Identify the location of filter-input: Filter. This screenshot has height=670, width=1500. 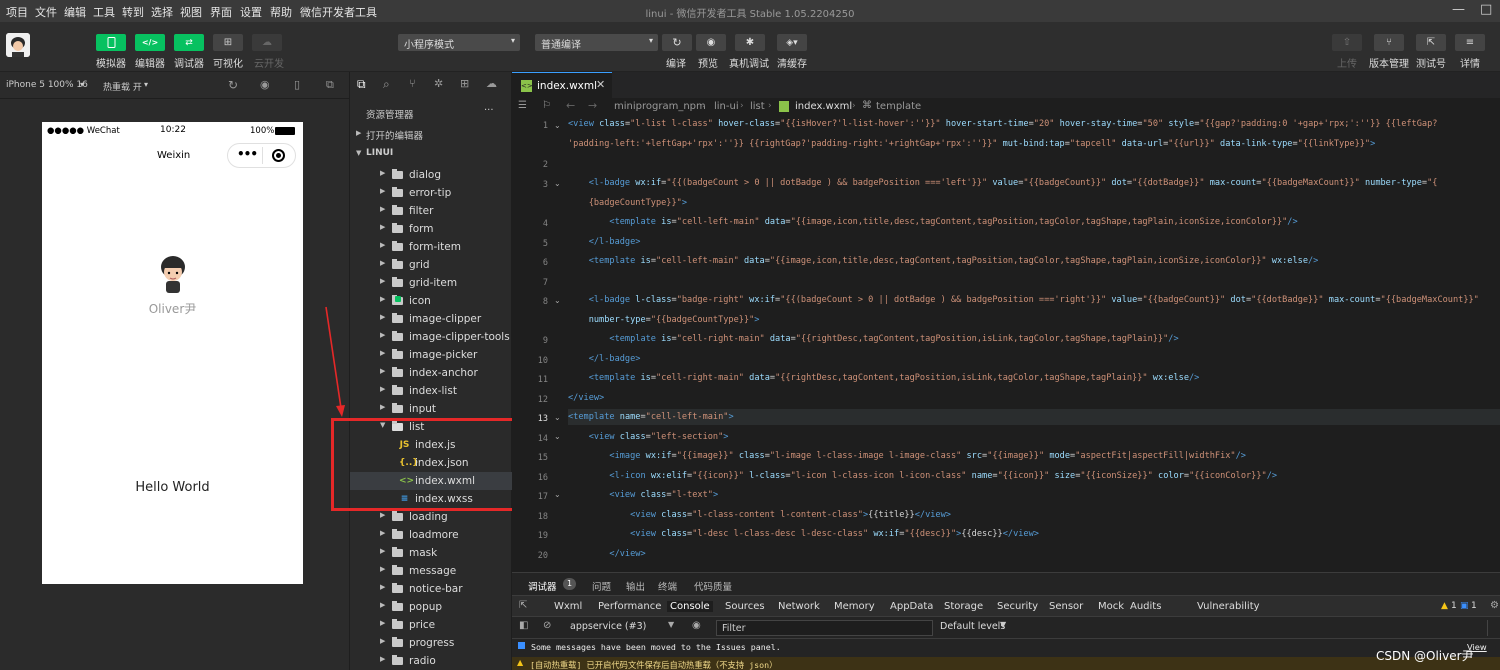
(824, 628).